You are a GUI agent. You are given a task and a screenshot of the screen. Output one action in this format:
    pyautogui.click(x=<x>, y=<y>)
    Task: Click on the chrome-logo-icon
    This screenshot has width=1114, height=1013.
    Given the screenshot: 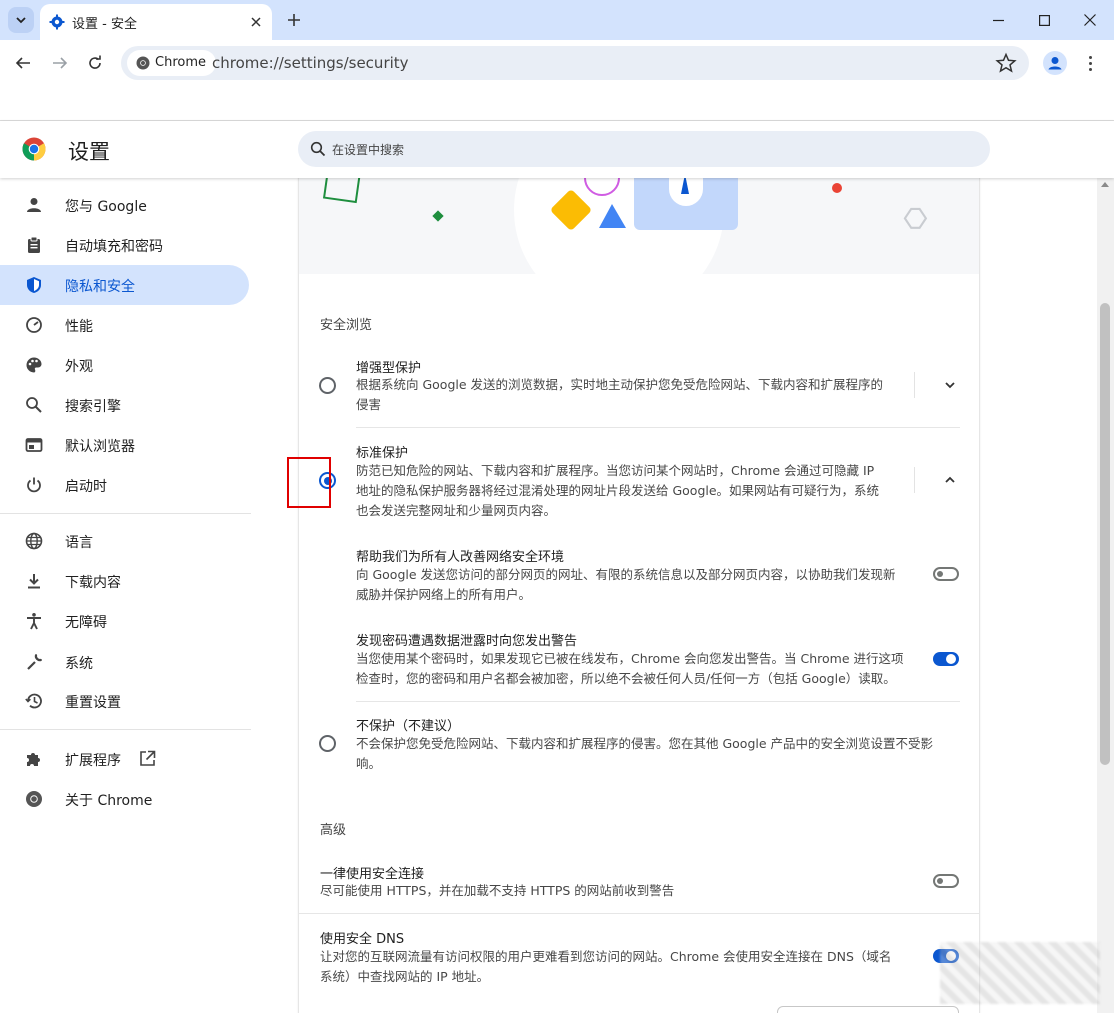 What is the action you would take?
    pyautogui.click(x=34, y=149)
    